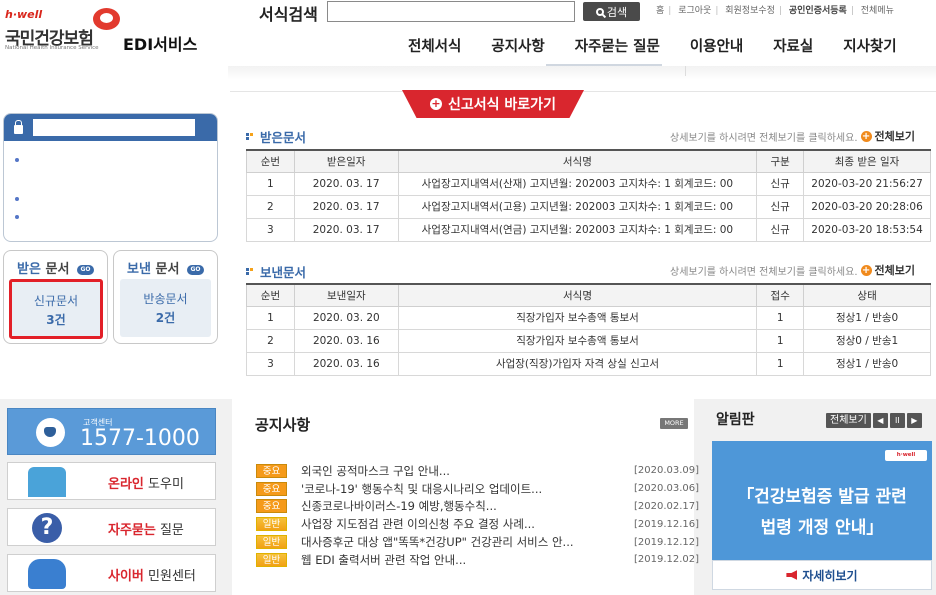 The height and width of the screenshot is (595, 936). What do you see at coordinates (47, 482) in the screenshot?
I see `online-helper-icon` at bounding box center [47, 482].